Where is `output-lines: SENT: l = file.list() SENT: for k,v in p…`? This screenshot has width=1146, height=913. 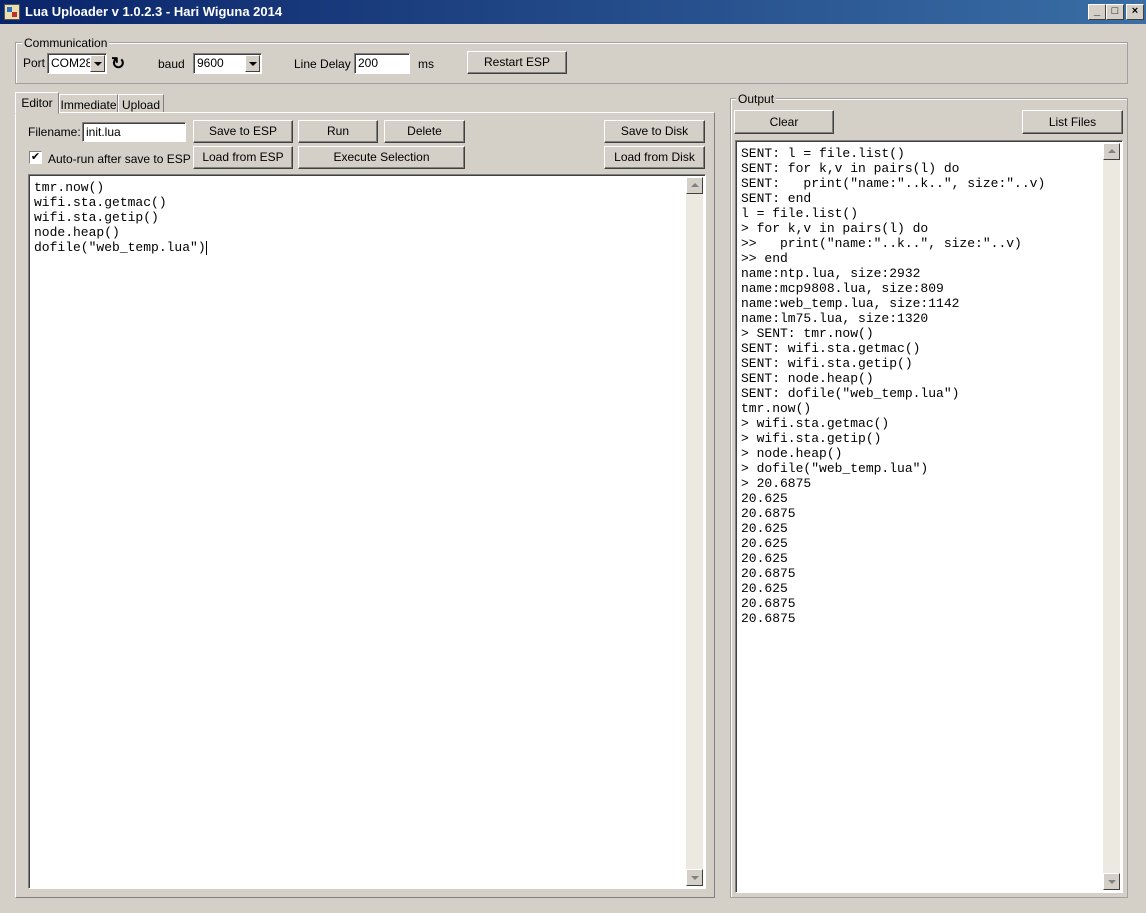 output-lines: SENT: l = file.list() SENT: for k,v in p… is located at coordinates (893, 386).